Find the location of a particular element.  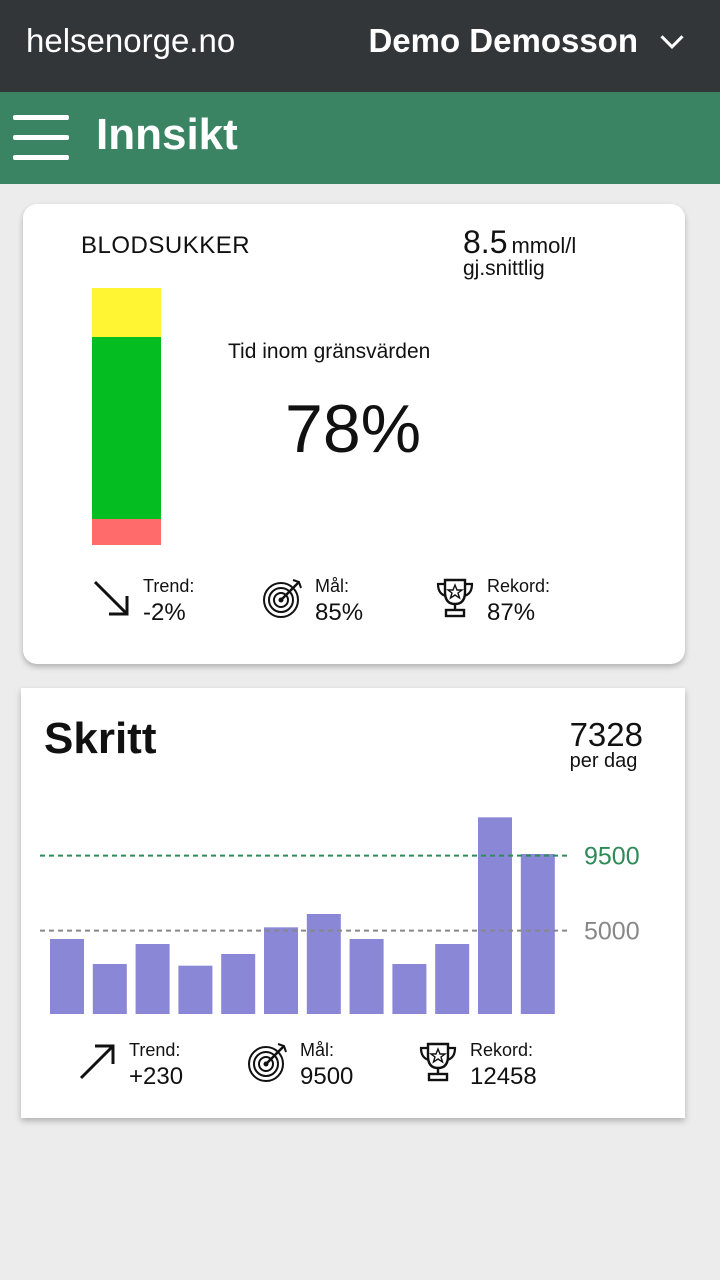

steps-average-value: 7328 is located at coordinates (606, 734).